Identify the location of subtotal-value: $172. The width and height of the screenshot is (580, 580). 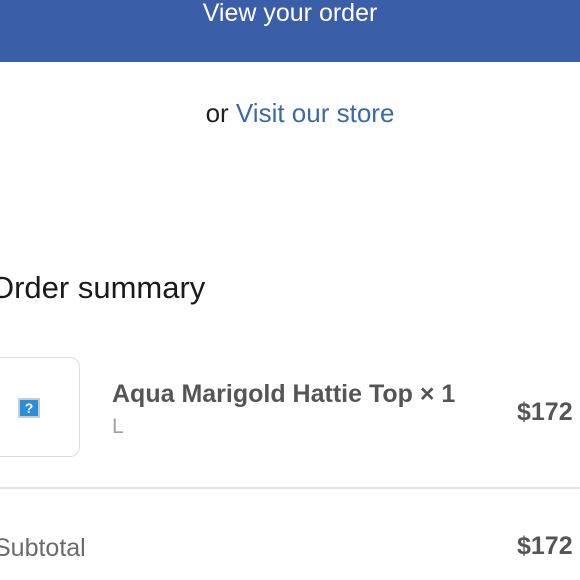
(545, 546).